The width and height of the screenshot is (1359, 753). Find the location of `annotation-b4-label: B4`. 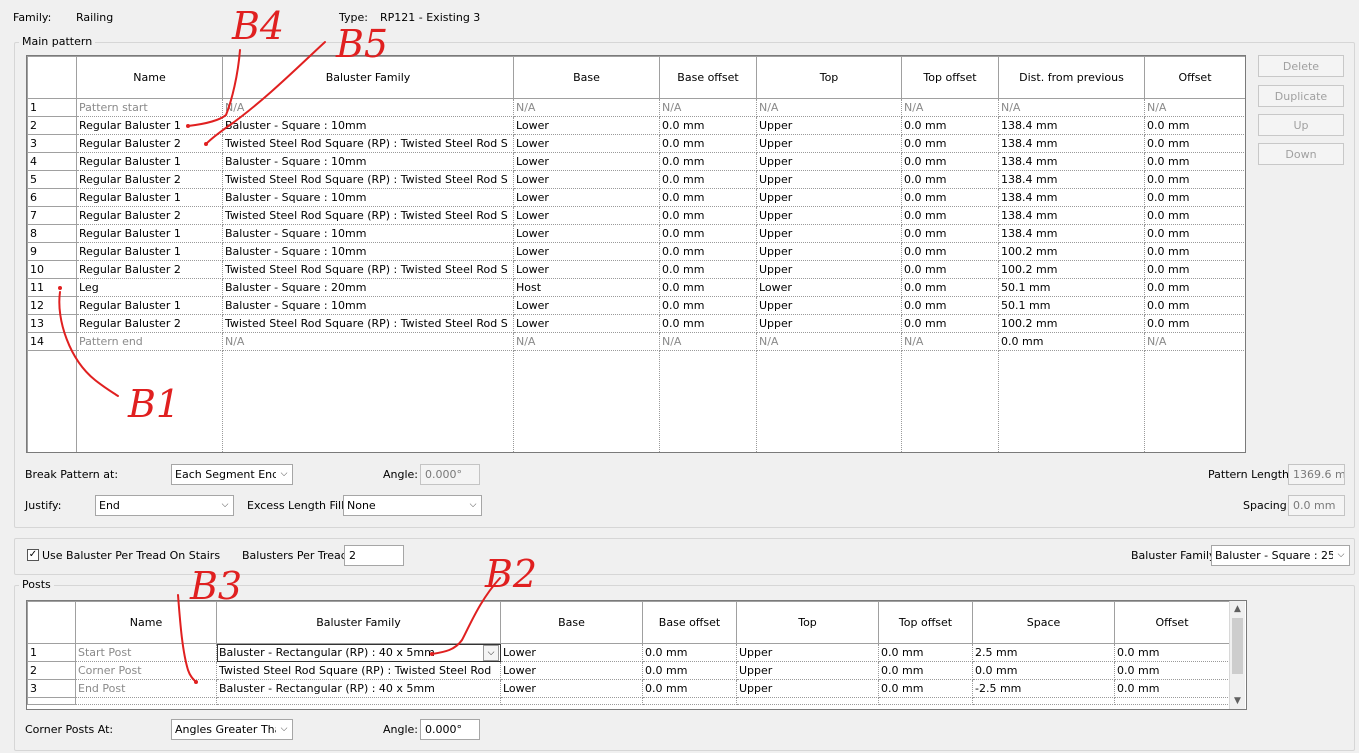

annotation-b4-label: B4 is located at coordinates (258, 26).